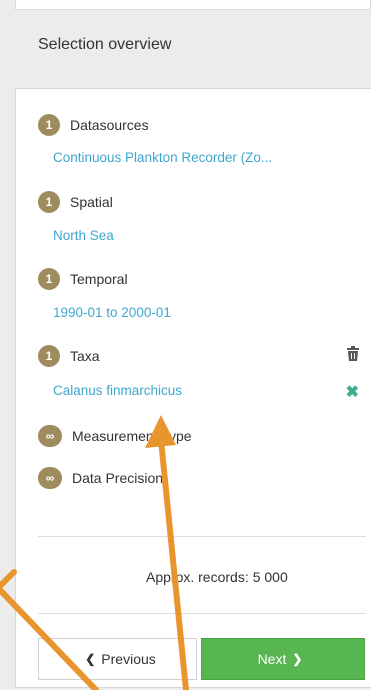 This screenshot has width=371, height=690. Describe the element at coordinates (90, 659) in the screenshot. I see `chevron-left-icon: ❮` at that location.